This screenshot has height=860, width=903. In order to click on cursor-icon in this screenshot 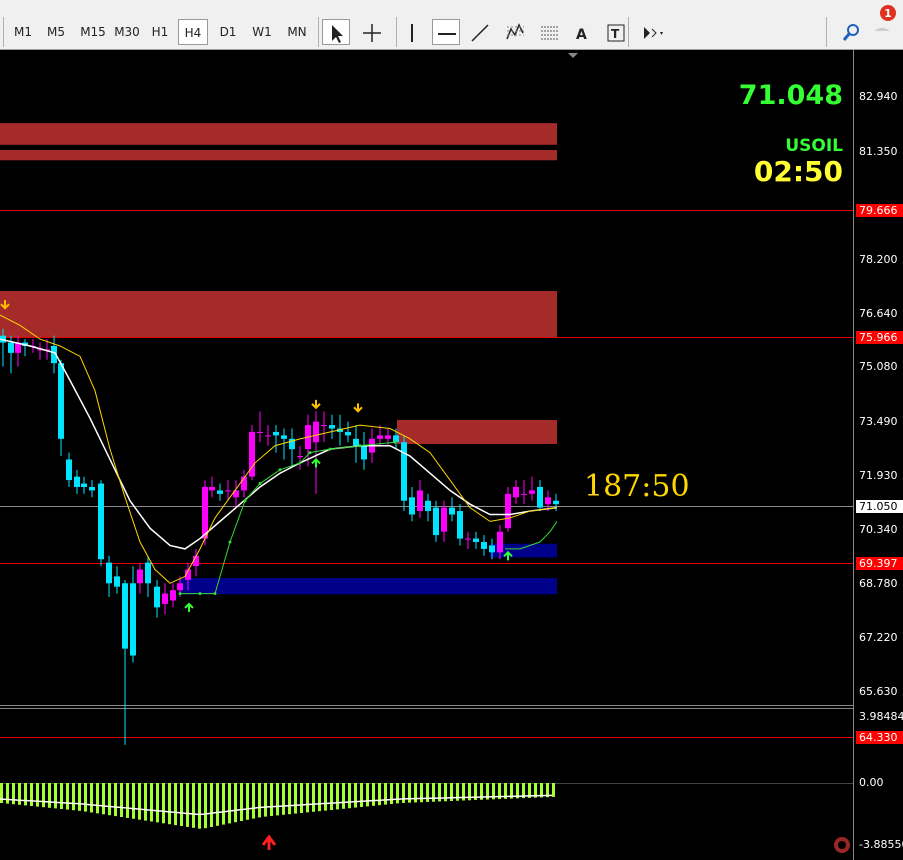, I will do `click(336, 32)`.